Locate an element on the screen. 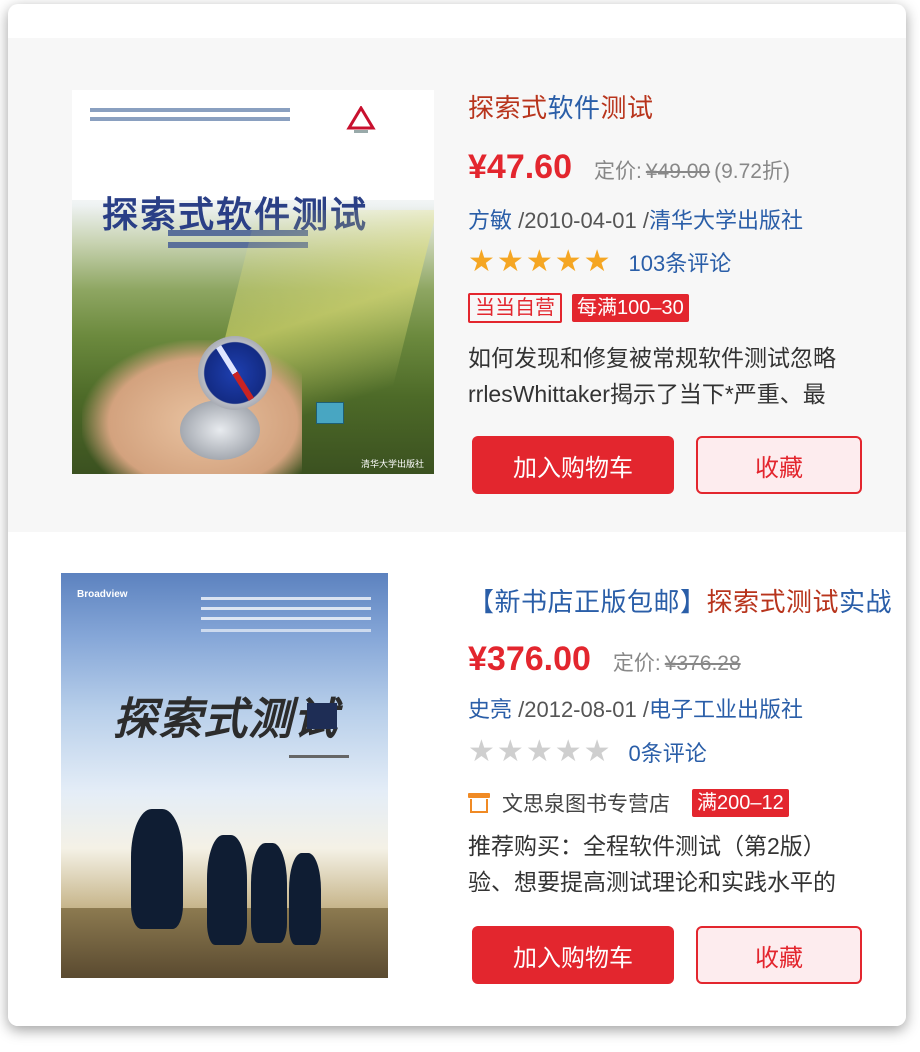 Image resolution: width=920 pixels, height=1052 pixels. title-part: 探索式 is located at coordinates (508, 108).